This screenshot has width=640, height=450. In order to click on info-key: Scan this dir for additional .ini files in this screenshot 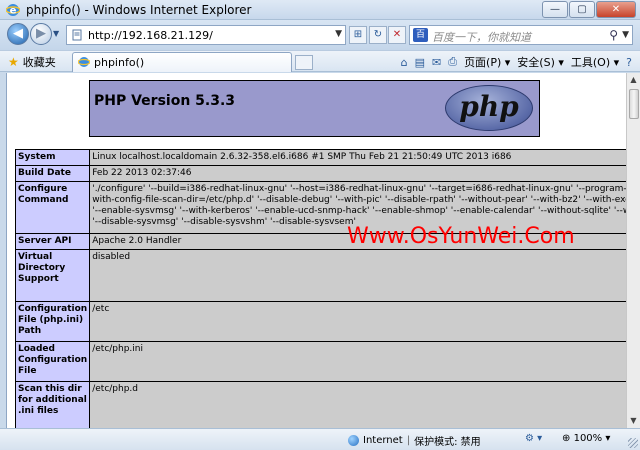, I will do `click(52, 404)`.